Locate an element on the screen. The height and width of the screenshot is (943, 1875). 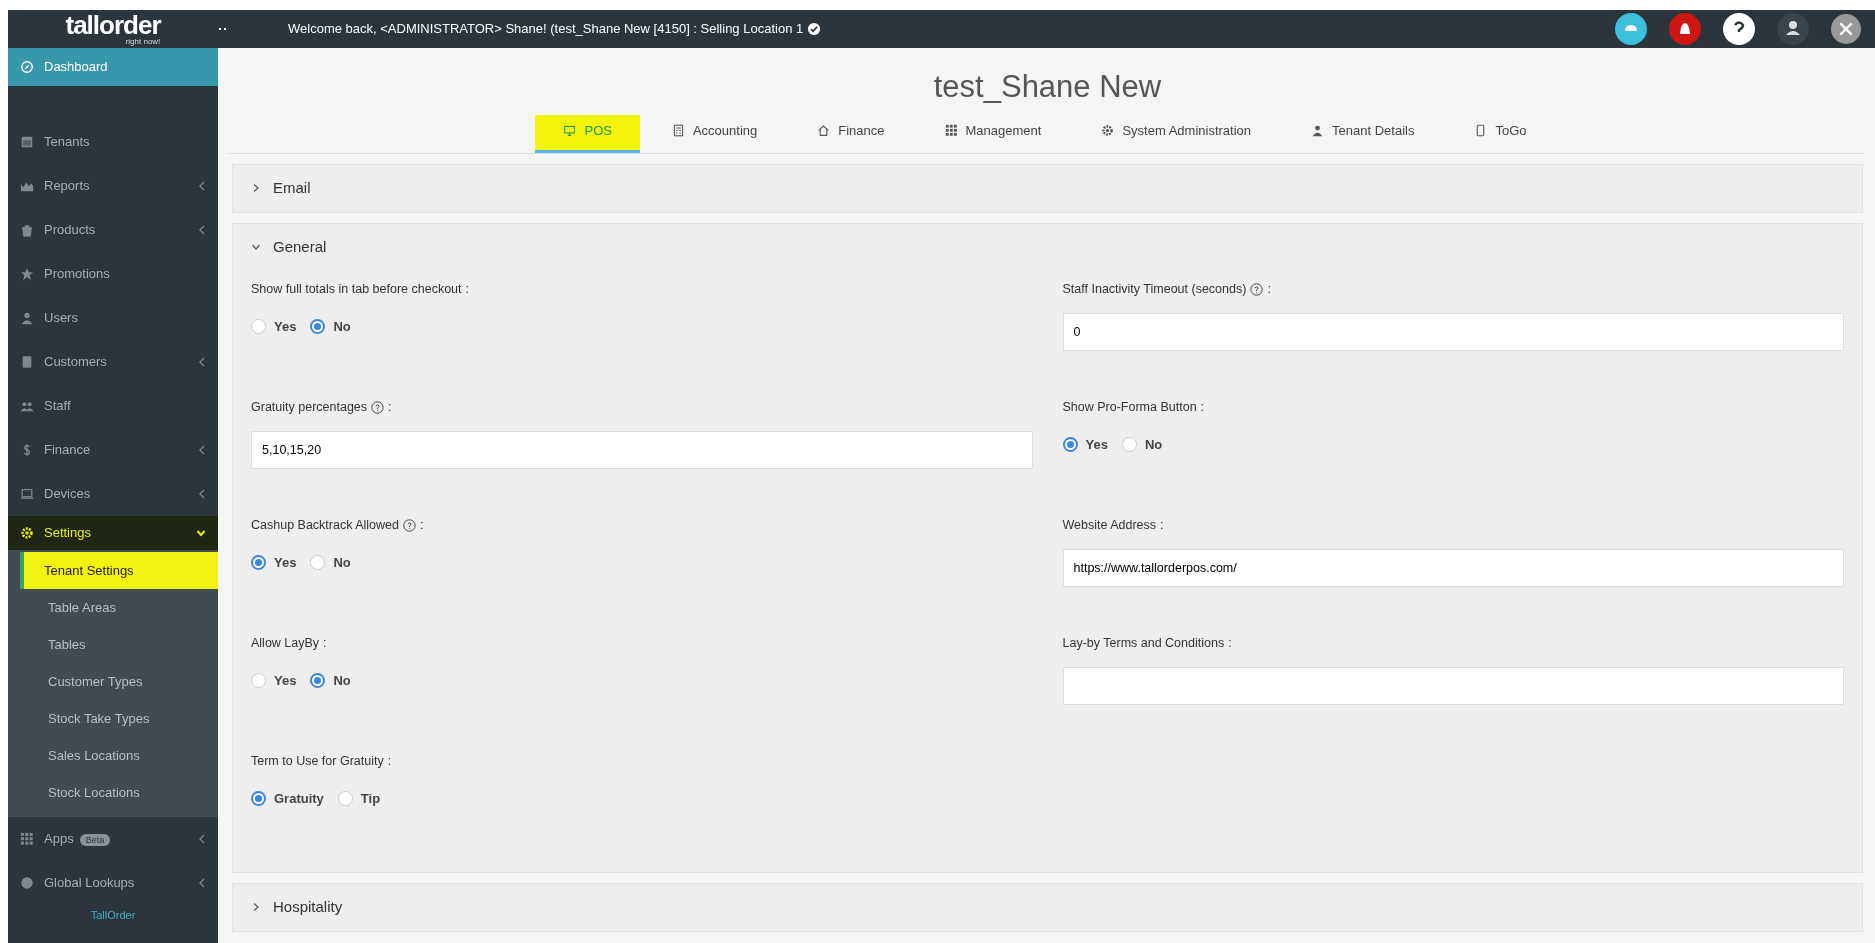
field-label: Lay-by Terms and Conditions is located at coordinates (1143, 643).